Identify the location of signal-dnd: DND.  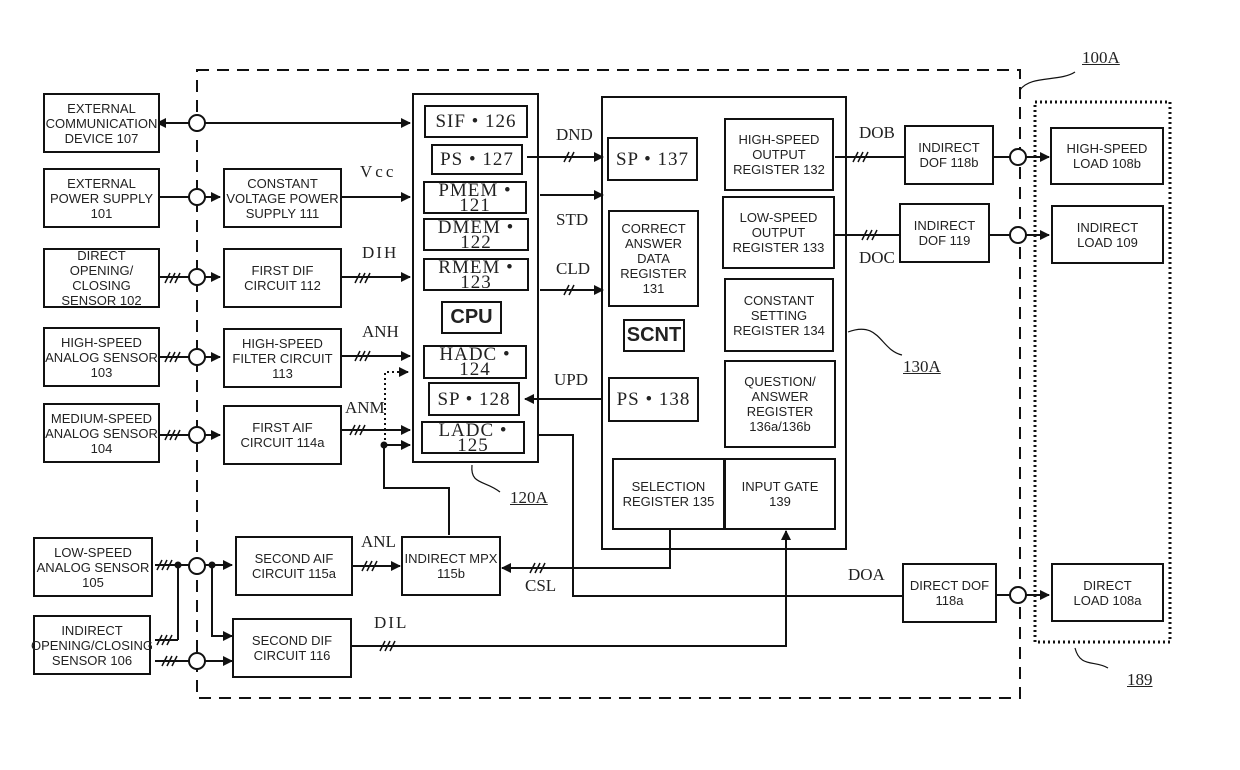
(574, 134).